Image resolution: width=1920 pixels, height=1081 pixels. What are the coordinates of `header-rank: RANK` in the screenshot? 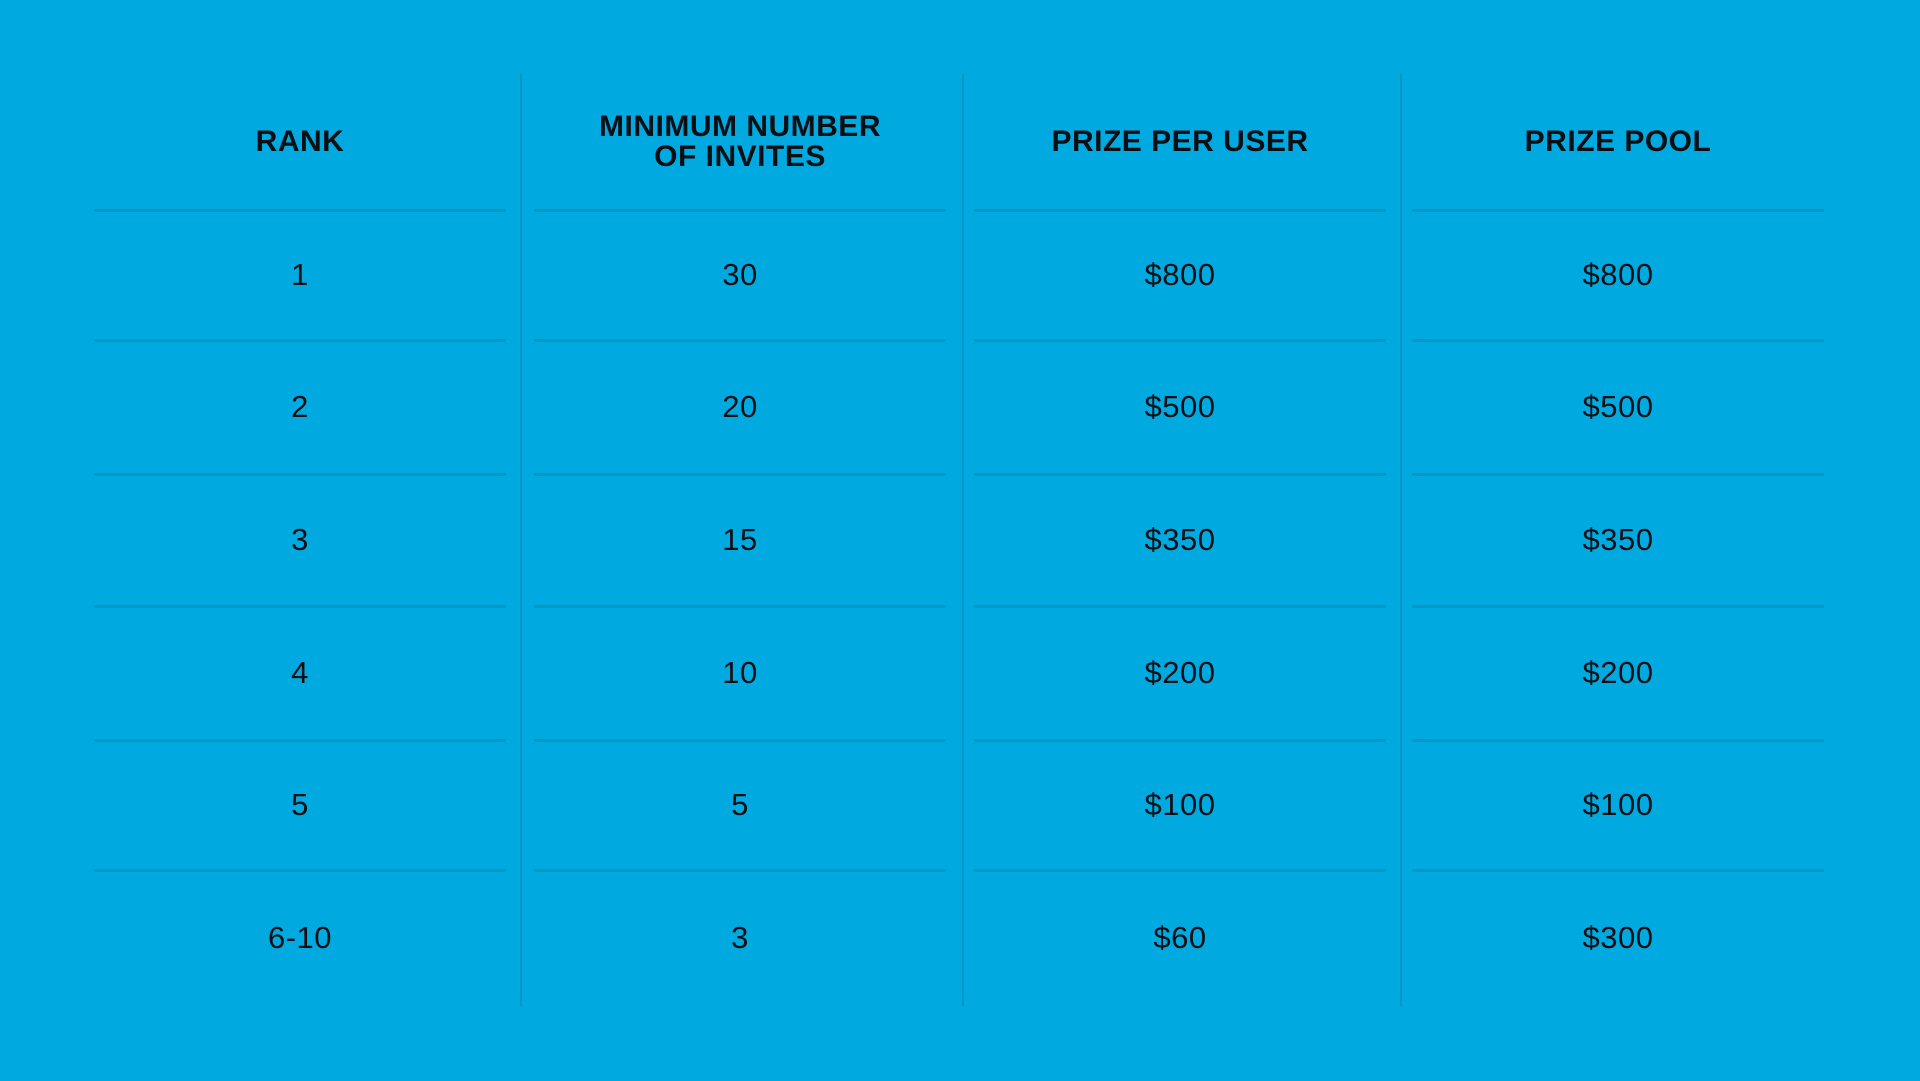 It's located at (300, 141).